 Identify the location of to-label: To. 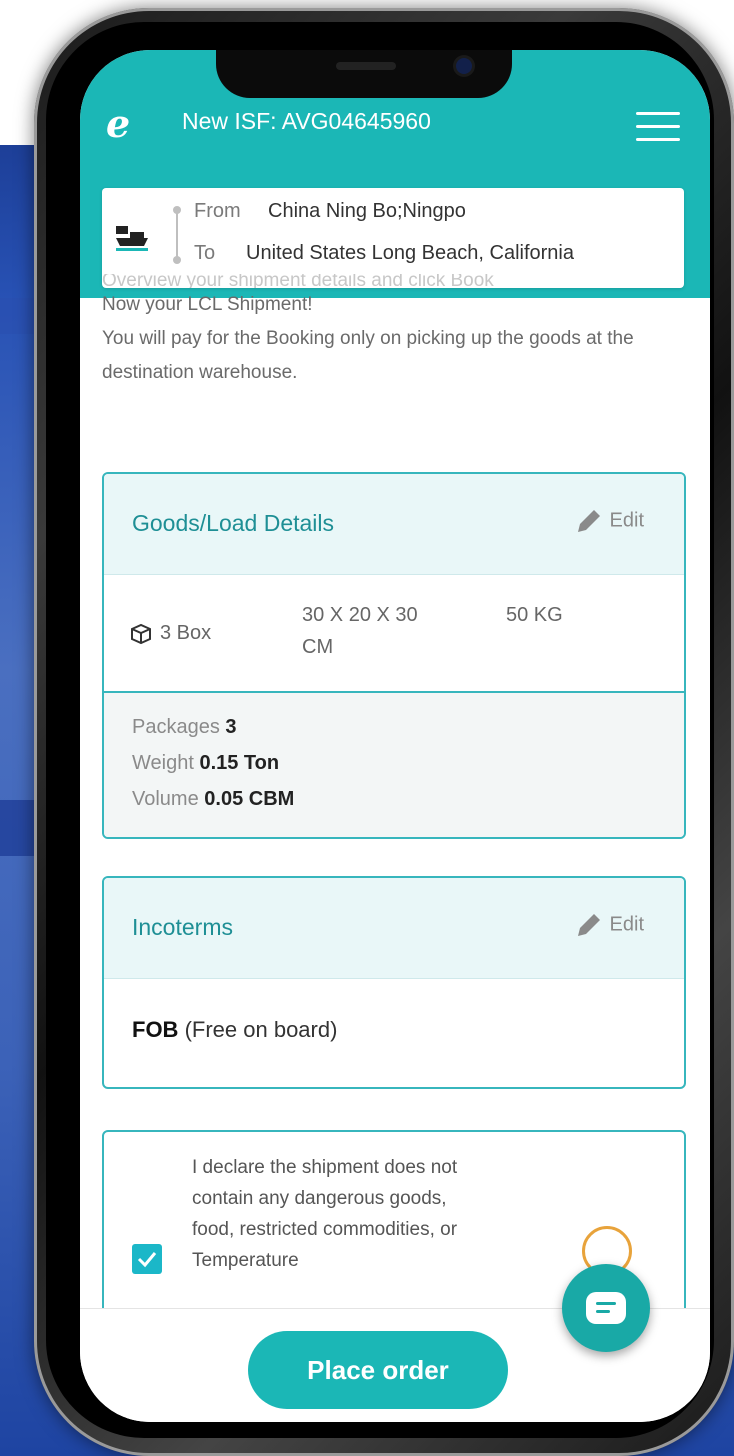
(205, 253).